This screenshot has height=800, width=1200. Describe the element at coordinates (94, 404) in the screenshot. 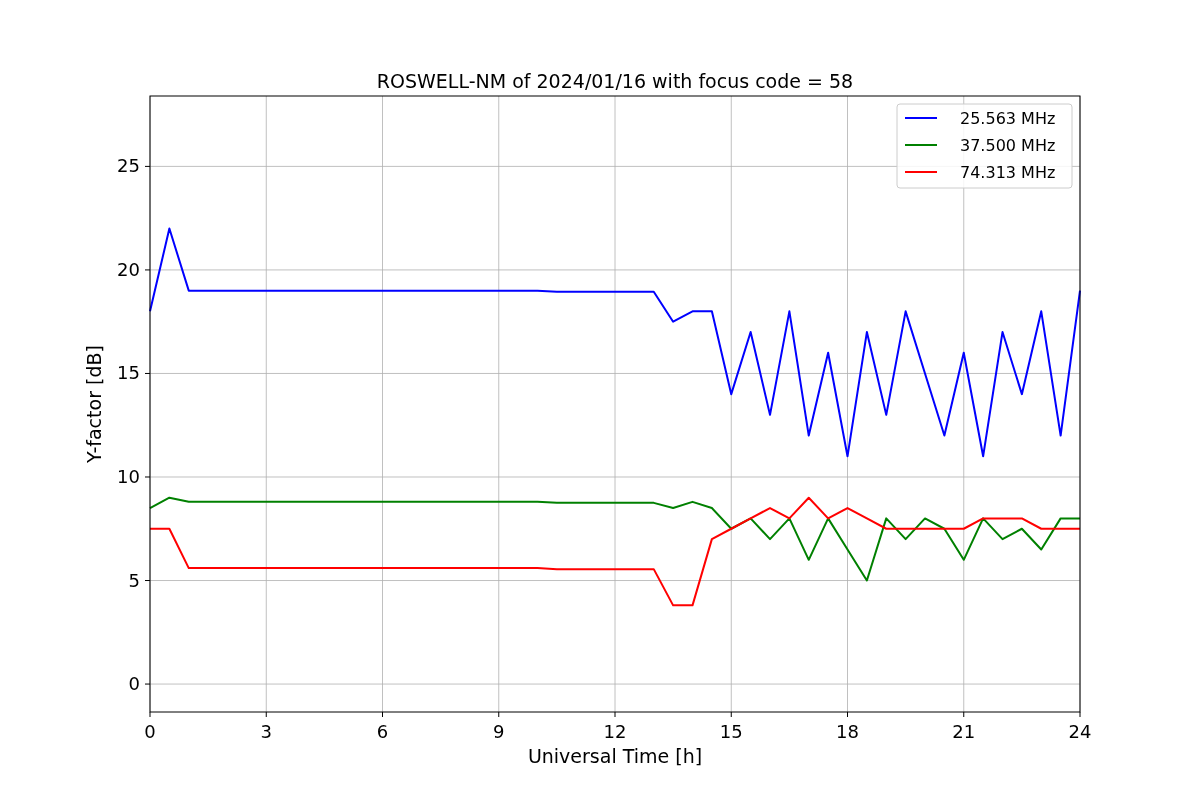

I see `y-axis-label: Y-factor [dB]` at that location.